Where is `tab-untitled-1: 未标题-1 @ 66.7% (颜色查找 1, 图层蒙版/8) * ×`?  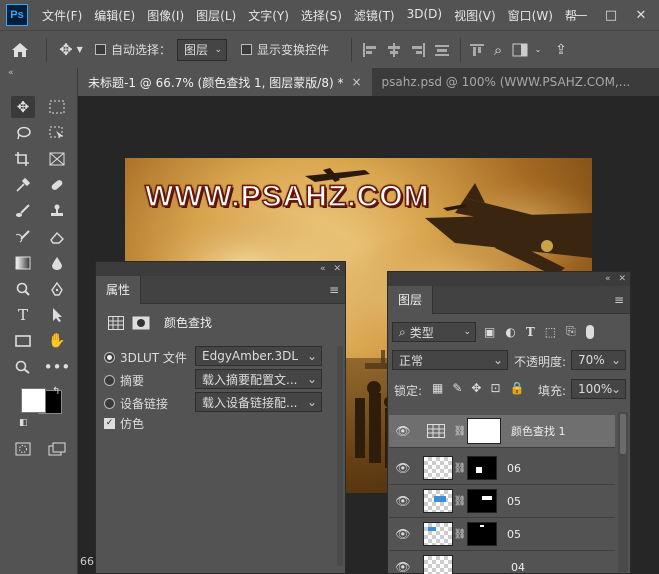 tab-untitled-1: 未标题-1 @ 66.7% (颜色查找 1, 图层蒙版/8) * × is located at coordinates (225, 82).